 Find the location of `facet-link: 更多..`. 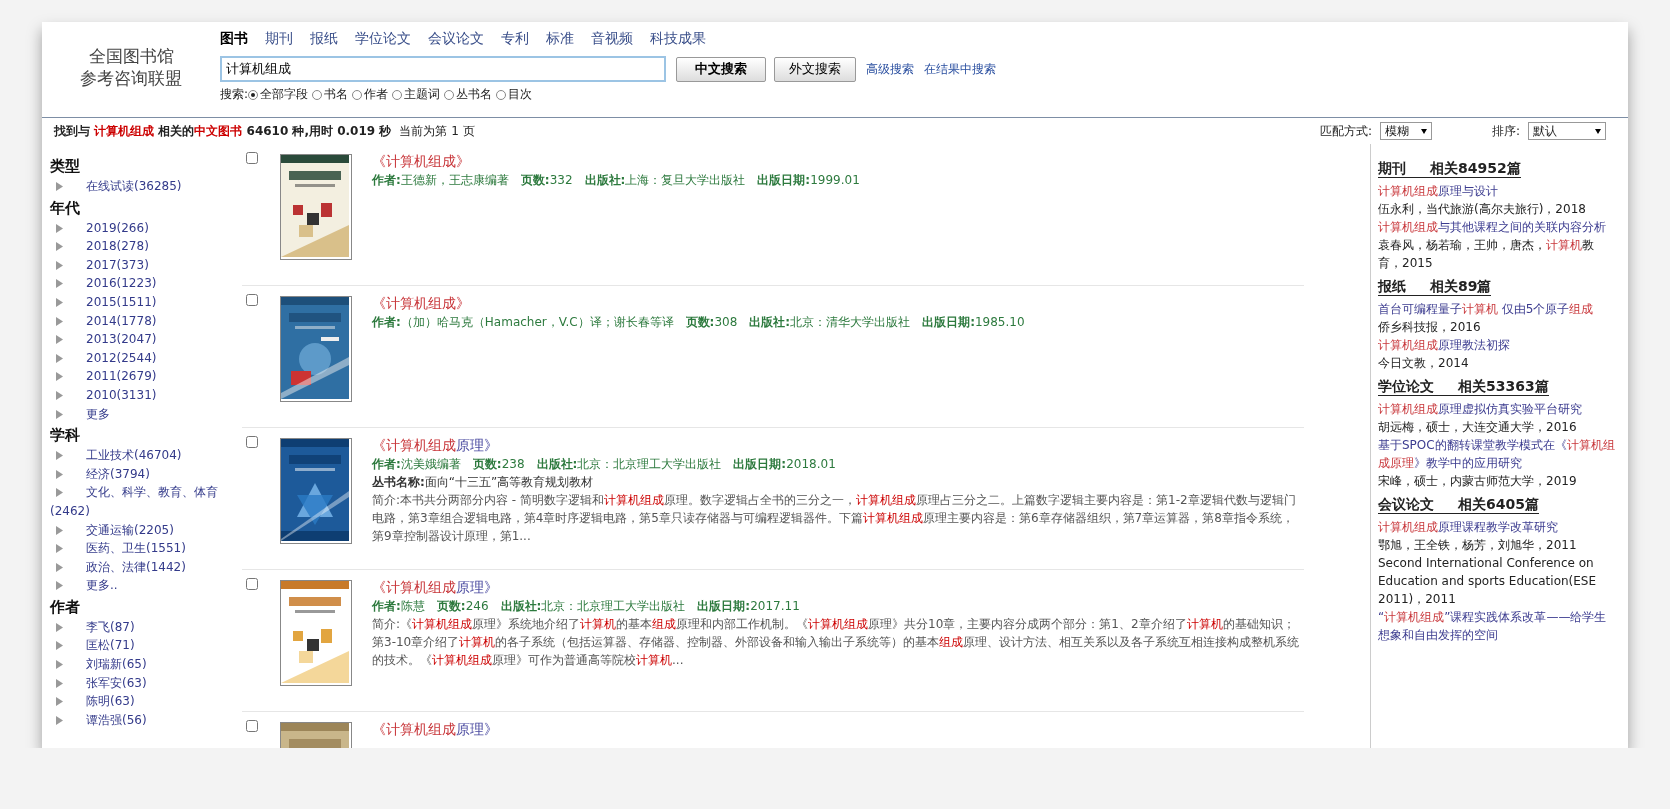

facet-link: 更多.. is located at coordinates (146, 585).